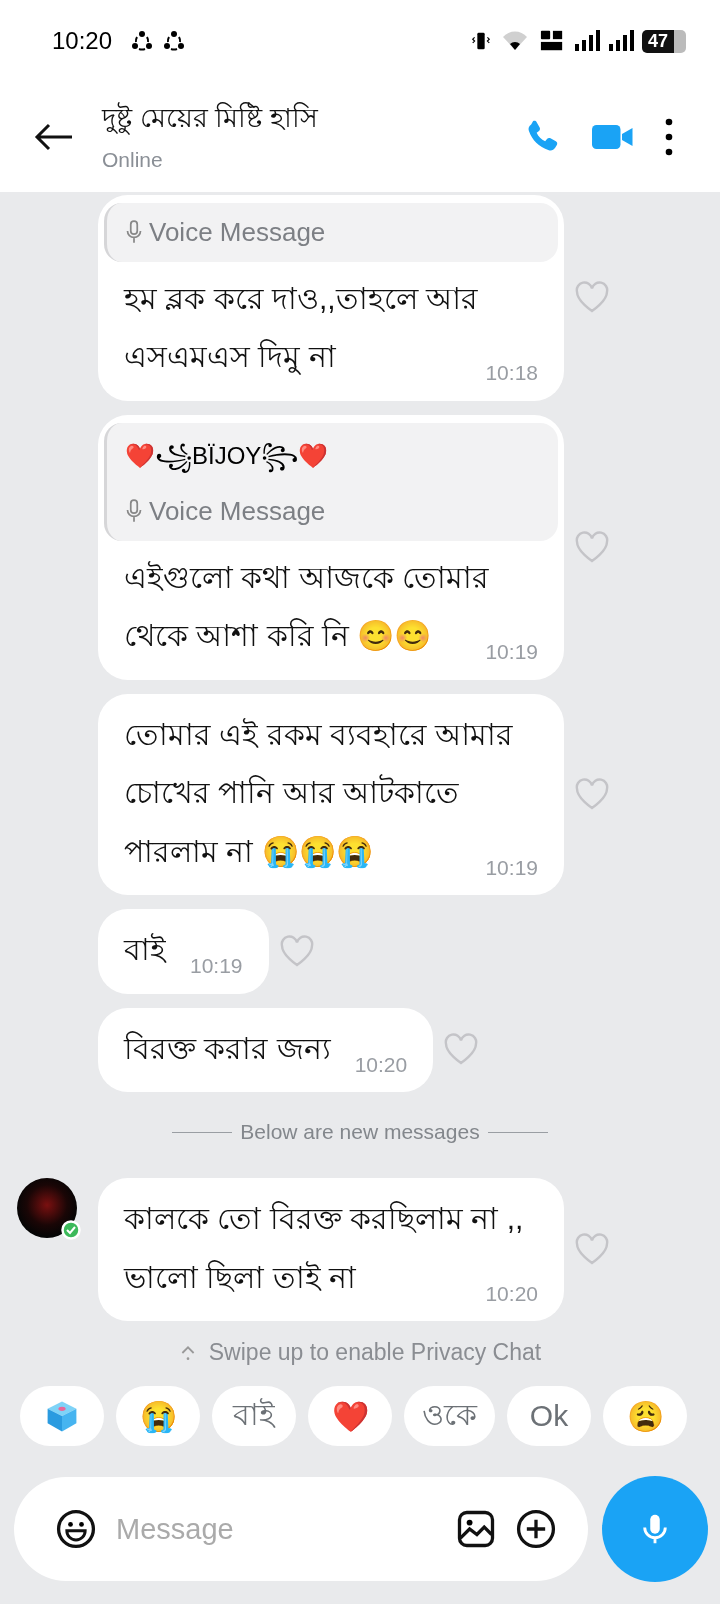 This screenshot has width=720, height=1604. Describe the element at coordinates (663, 41) in the screenshot. I see `battery-indicator: 47` at that location.